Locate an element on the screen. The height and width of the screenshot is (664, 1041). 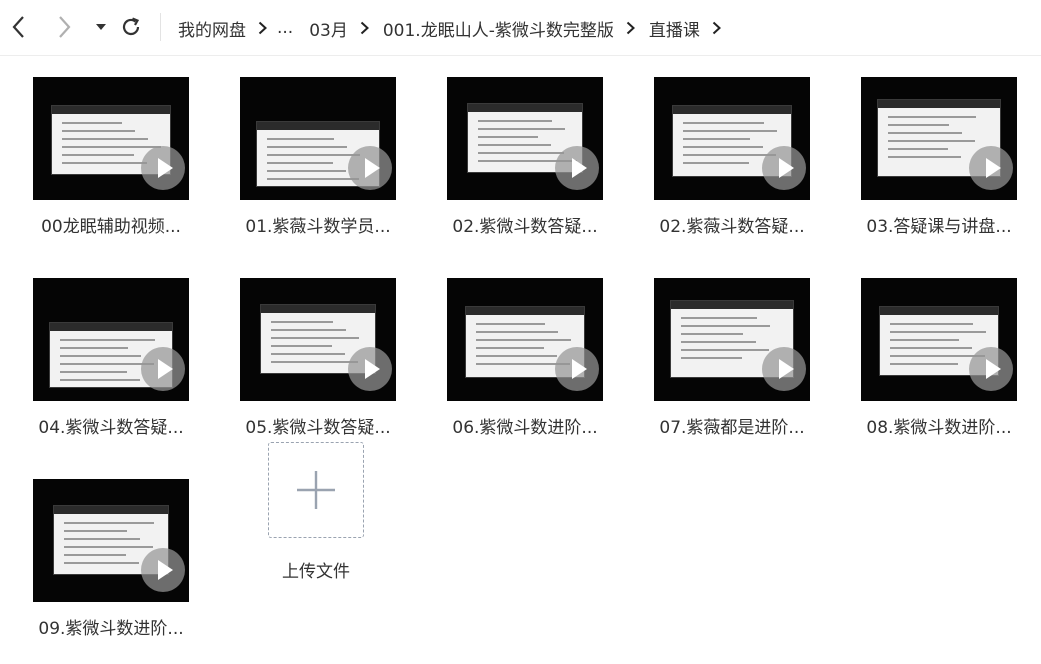
breadcrumb: 我的网盘... 03月 001.龙眠山人-紫微斗数完整版 直播课 is located at coordinates (456, 28).